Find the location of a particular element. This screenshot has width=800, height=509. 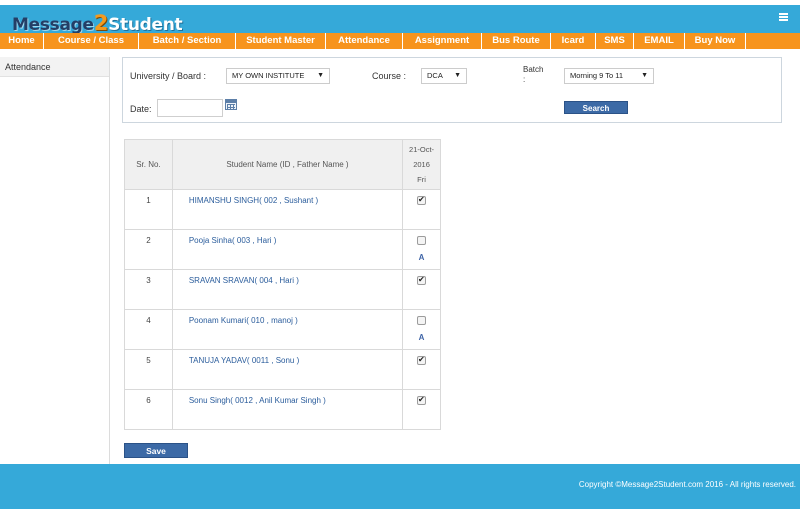

row-sr: 6 is located at coordinates (148, 409).